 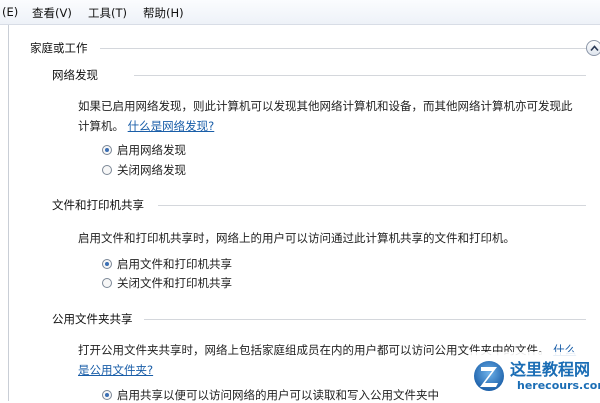 I want to click on section-title-file-printer-sharing: 文件和打印机共享, so click(x=98, y=205).